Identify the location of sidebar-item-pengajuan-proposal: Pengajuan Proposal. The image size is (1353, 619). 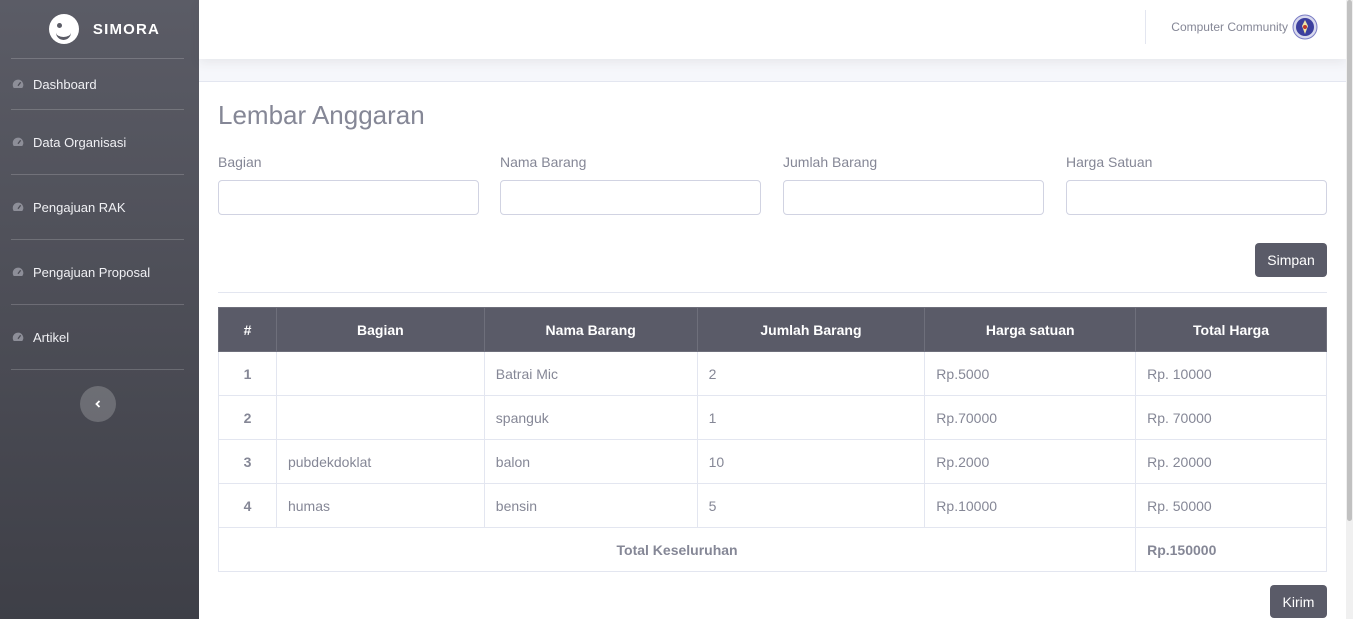
(97, 272).